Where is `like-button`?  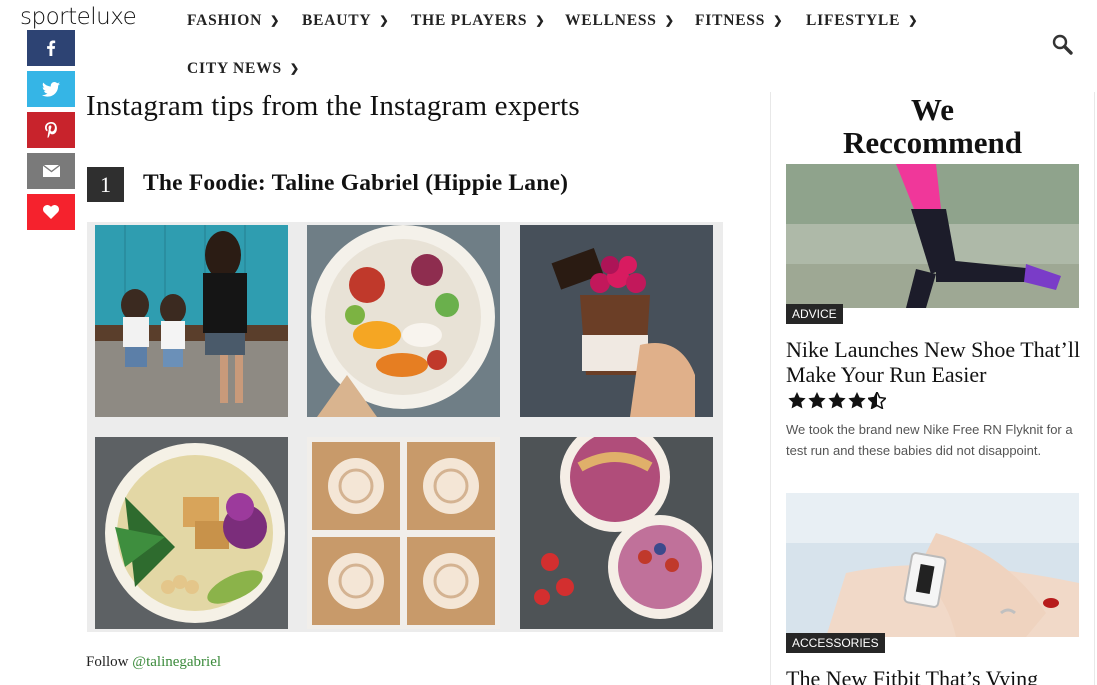 like-button is located at coordinates (51, 212).